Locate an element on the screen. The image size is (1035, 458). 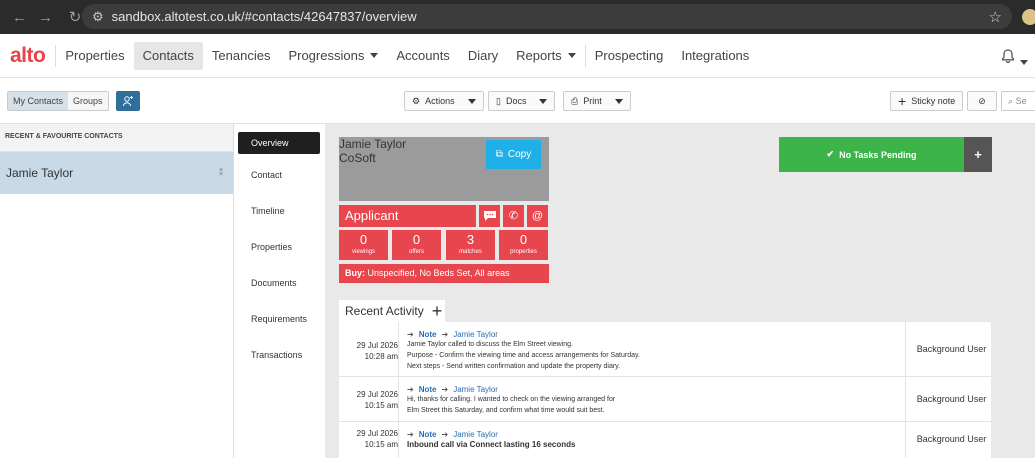
tab-documents: Documents is located at coordinates (279, 284).